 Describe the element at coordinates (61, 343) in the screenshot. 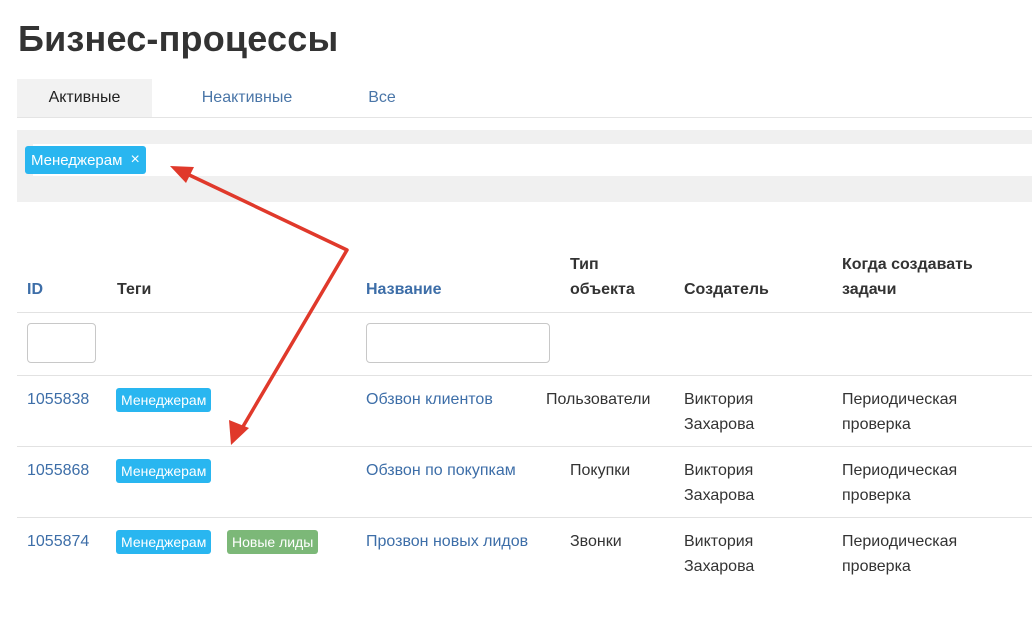

I see `id-filter-input` at that location.